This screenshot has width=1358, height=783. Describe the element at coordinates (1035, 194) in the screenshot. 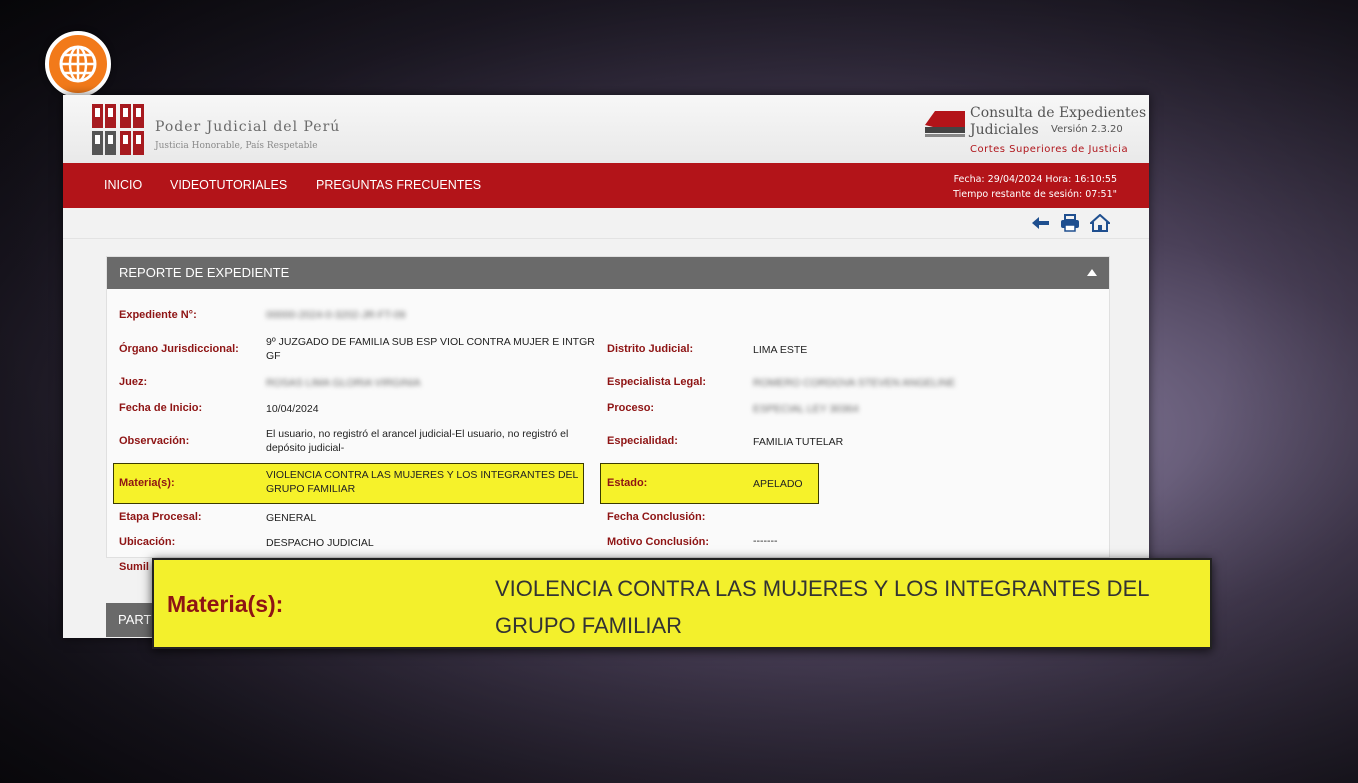

I see `session-time-remaining: Tiempo restante de sesión: 07:51"` at that location.